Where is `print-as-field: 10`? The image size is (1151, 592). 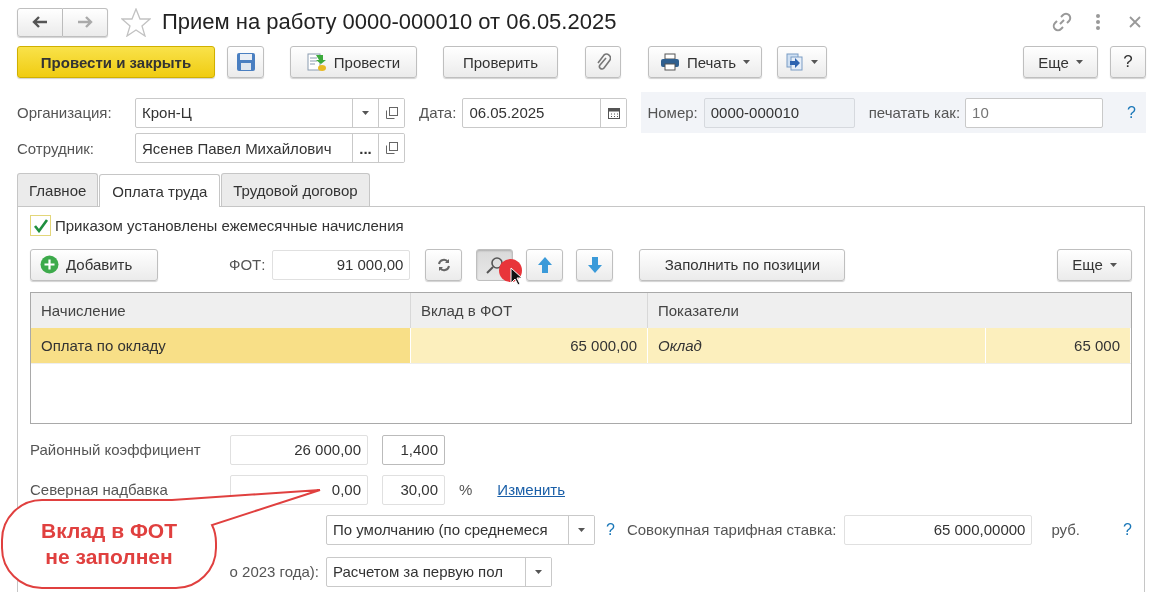 print-as-field: 10 is located at coordinates (1034, 112).